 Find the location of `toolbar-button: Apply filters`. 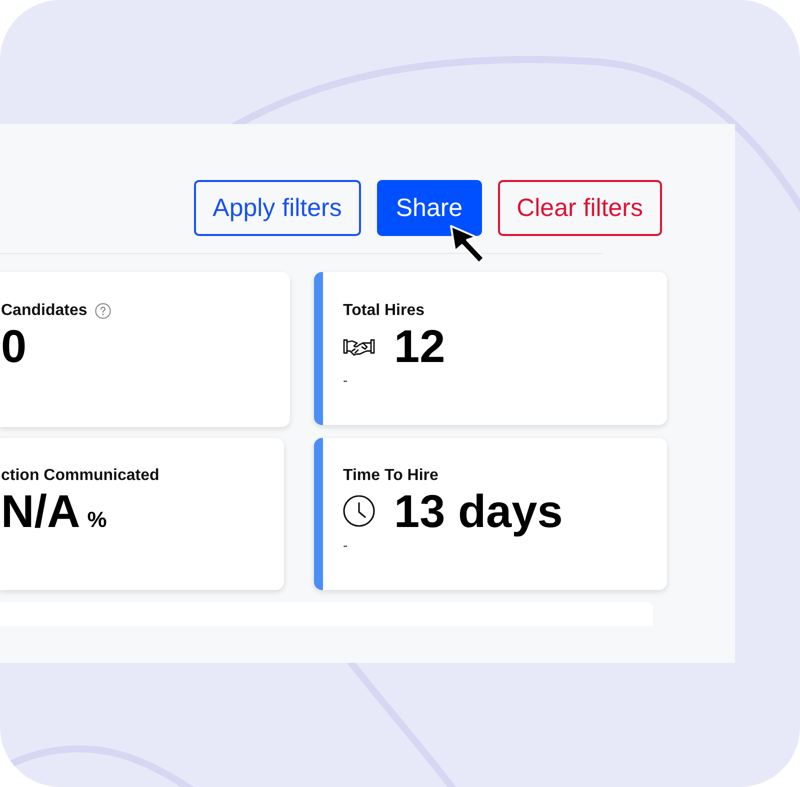

toolbar-button: Apply filters is located at coordinates (277, 208).